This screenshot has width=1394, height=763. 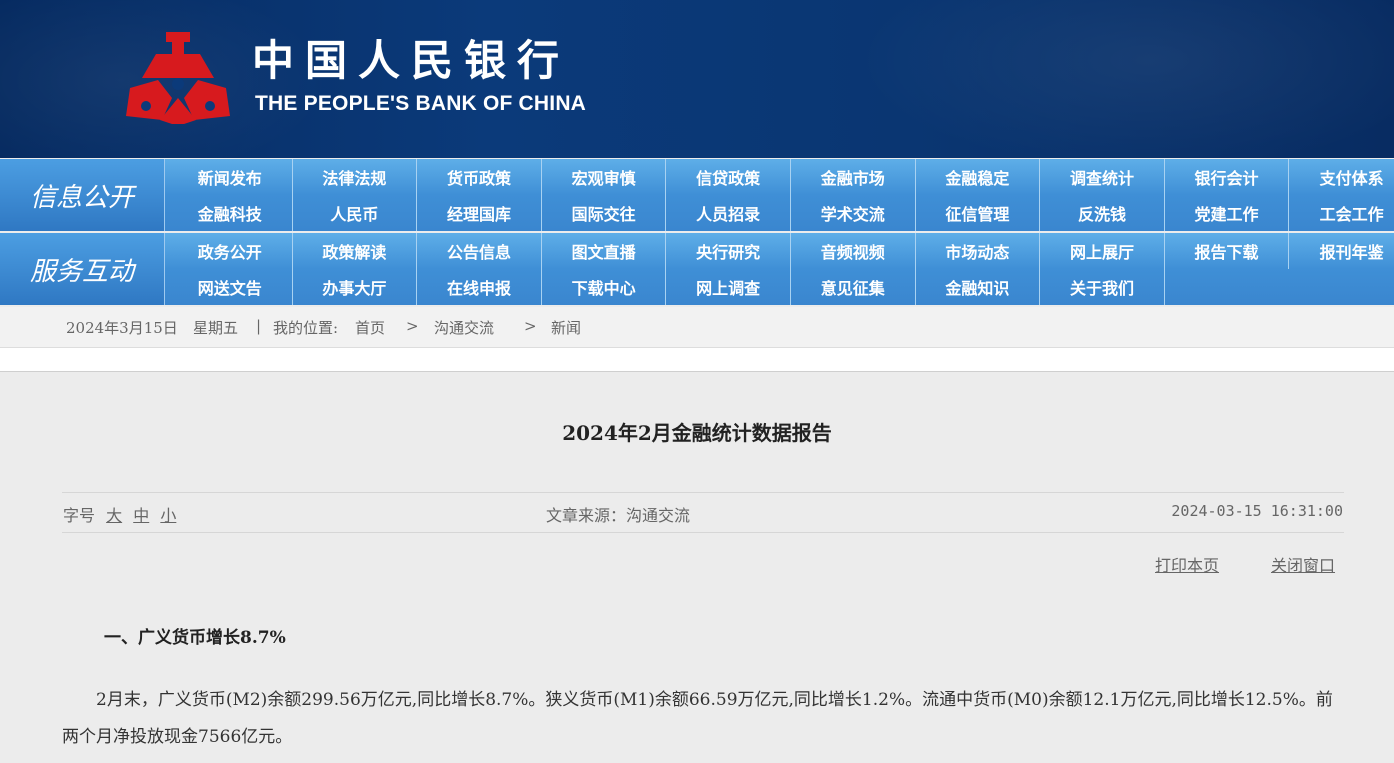 What do you see at coordinates (1303, 564) in the screenshot?
I see `close-window-link: 关闭窗口` at bounding box center [1303, 564].